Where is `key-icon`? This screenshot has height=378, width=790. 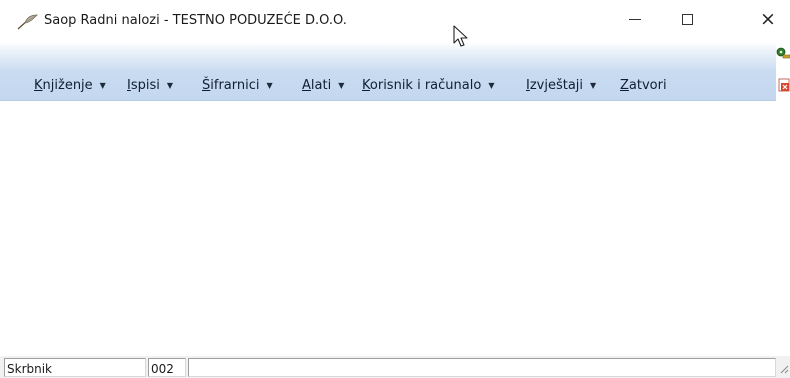 key-icon is located at coordinates (783, 54).